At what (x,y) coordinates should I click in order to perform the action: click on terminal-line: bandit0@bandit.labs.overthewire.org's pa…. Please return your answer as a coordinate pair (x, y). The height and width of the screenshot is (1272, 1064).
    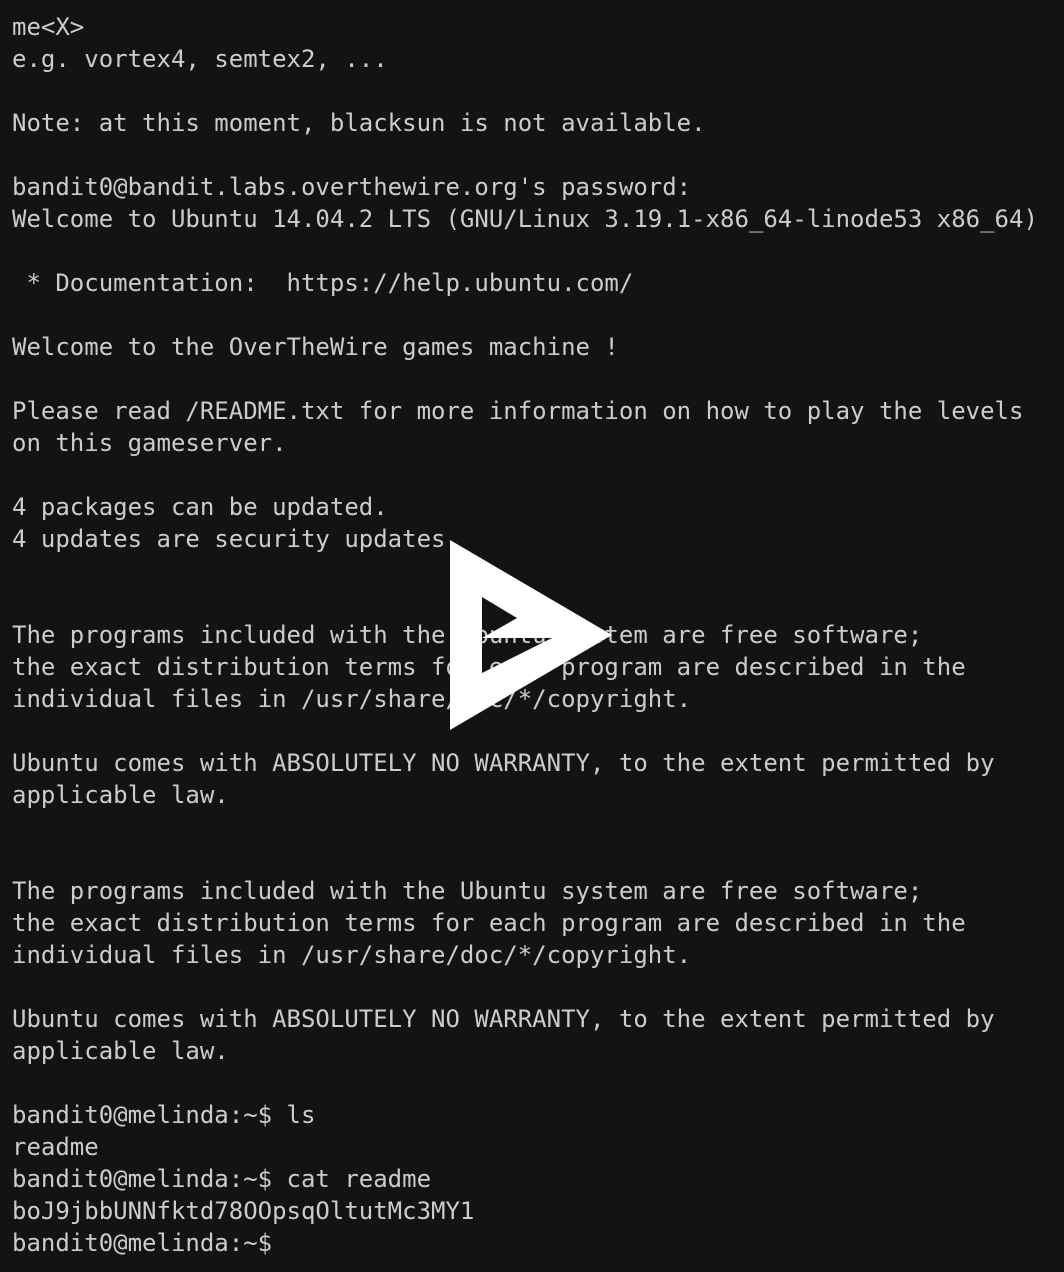
    Looking at the image, I should click on (352, 187).